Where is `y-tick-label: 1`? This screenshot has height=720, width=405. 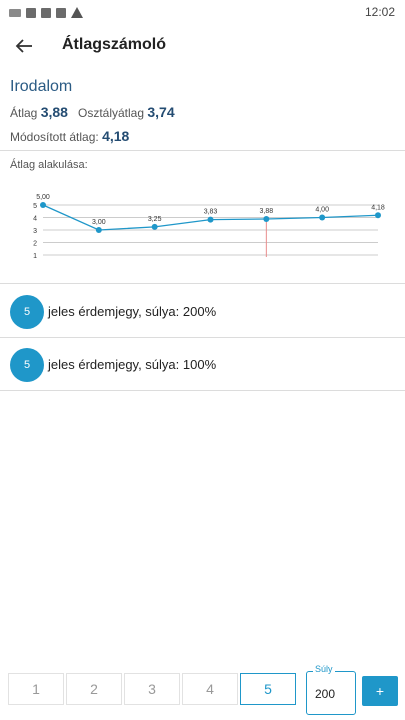 y-tick-label: 1 is located at coordinates (35, 256).